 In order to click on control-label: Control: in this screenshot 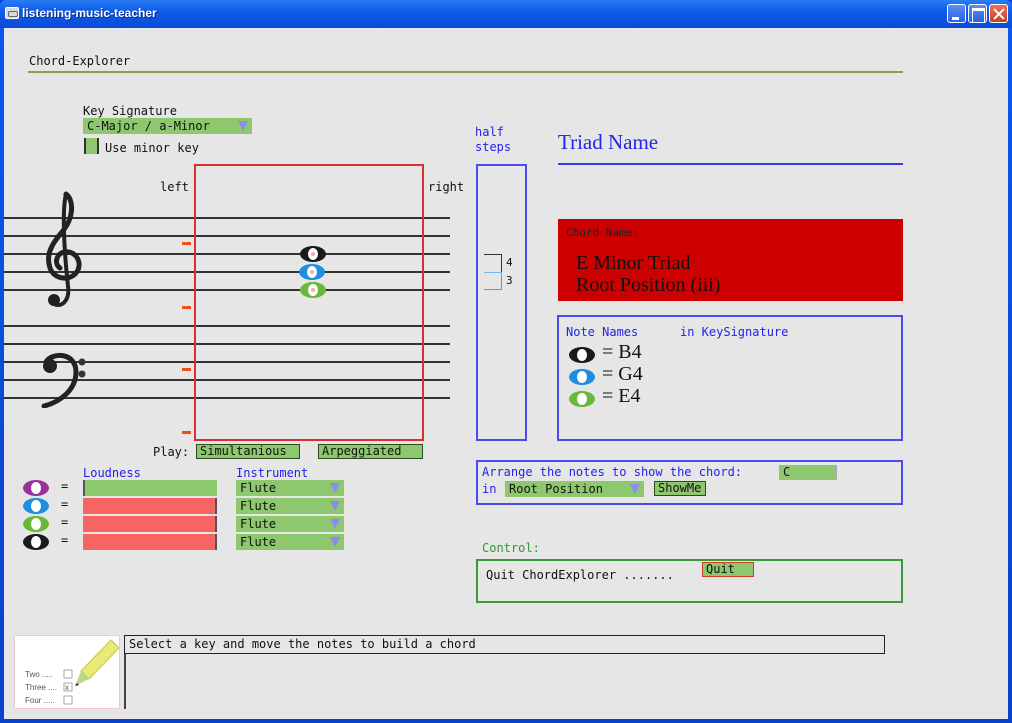, I will do `click(511, 548)`.